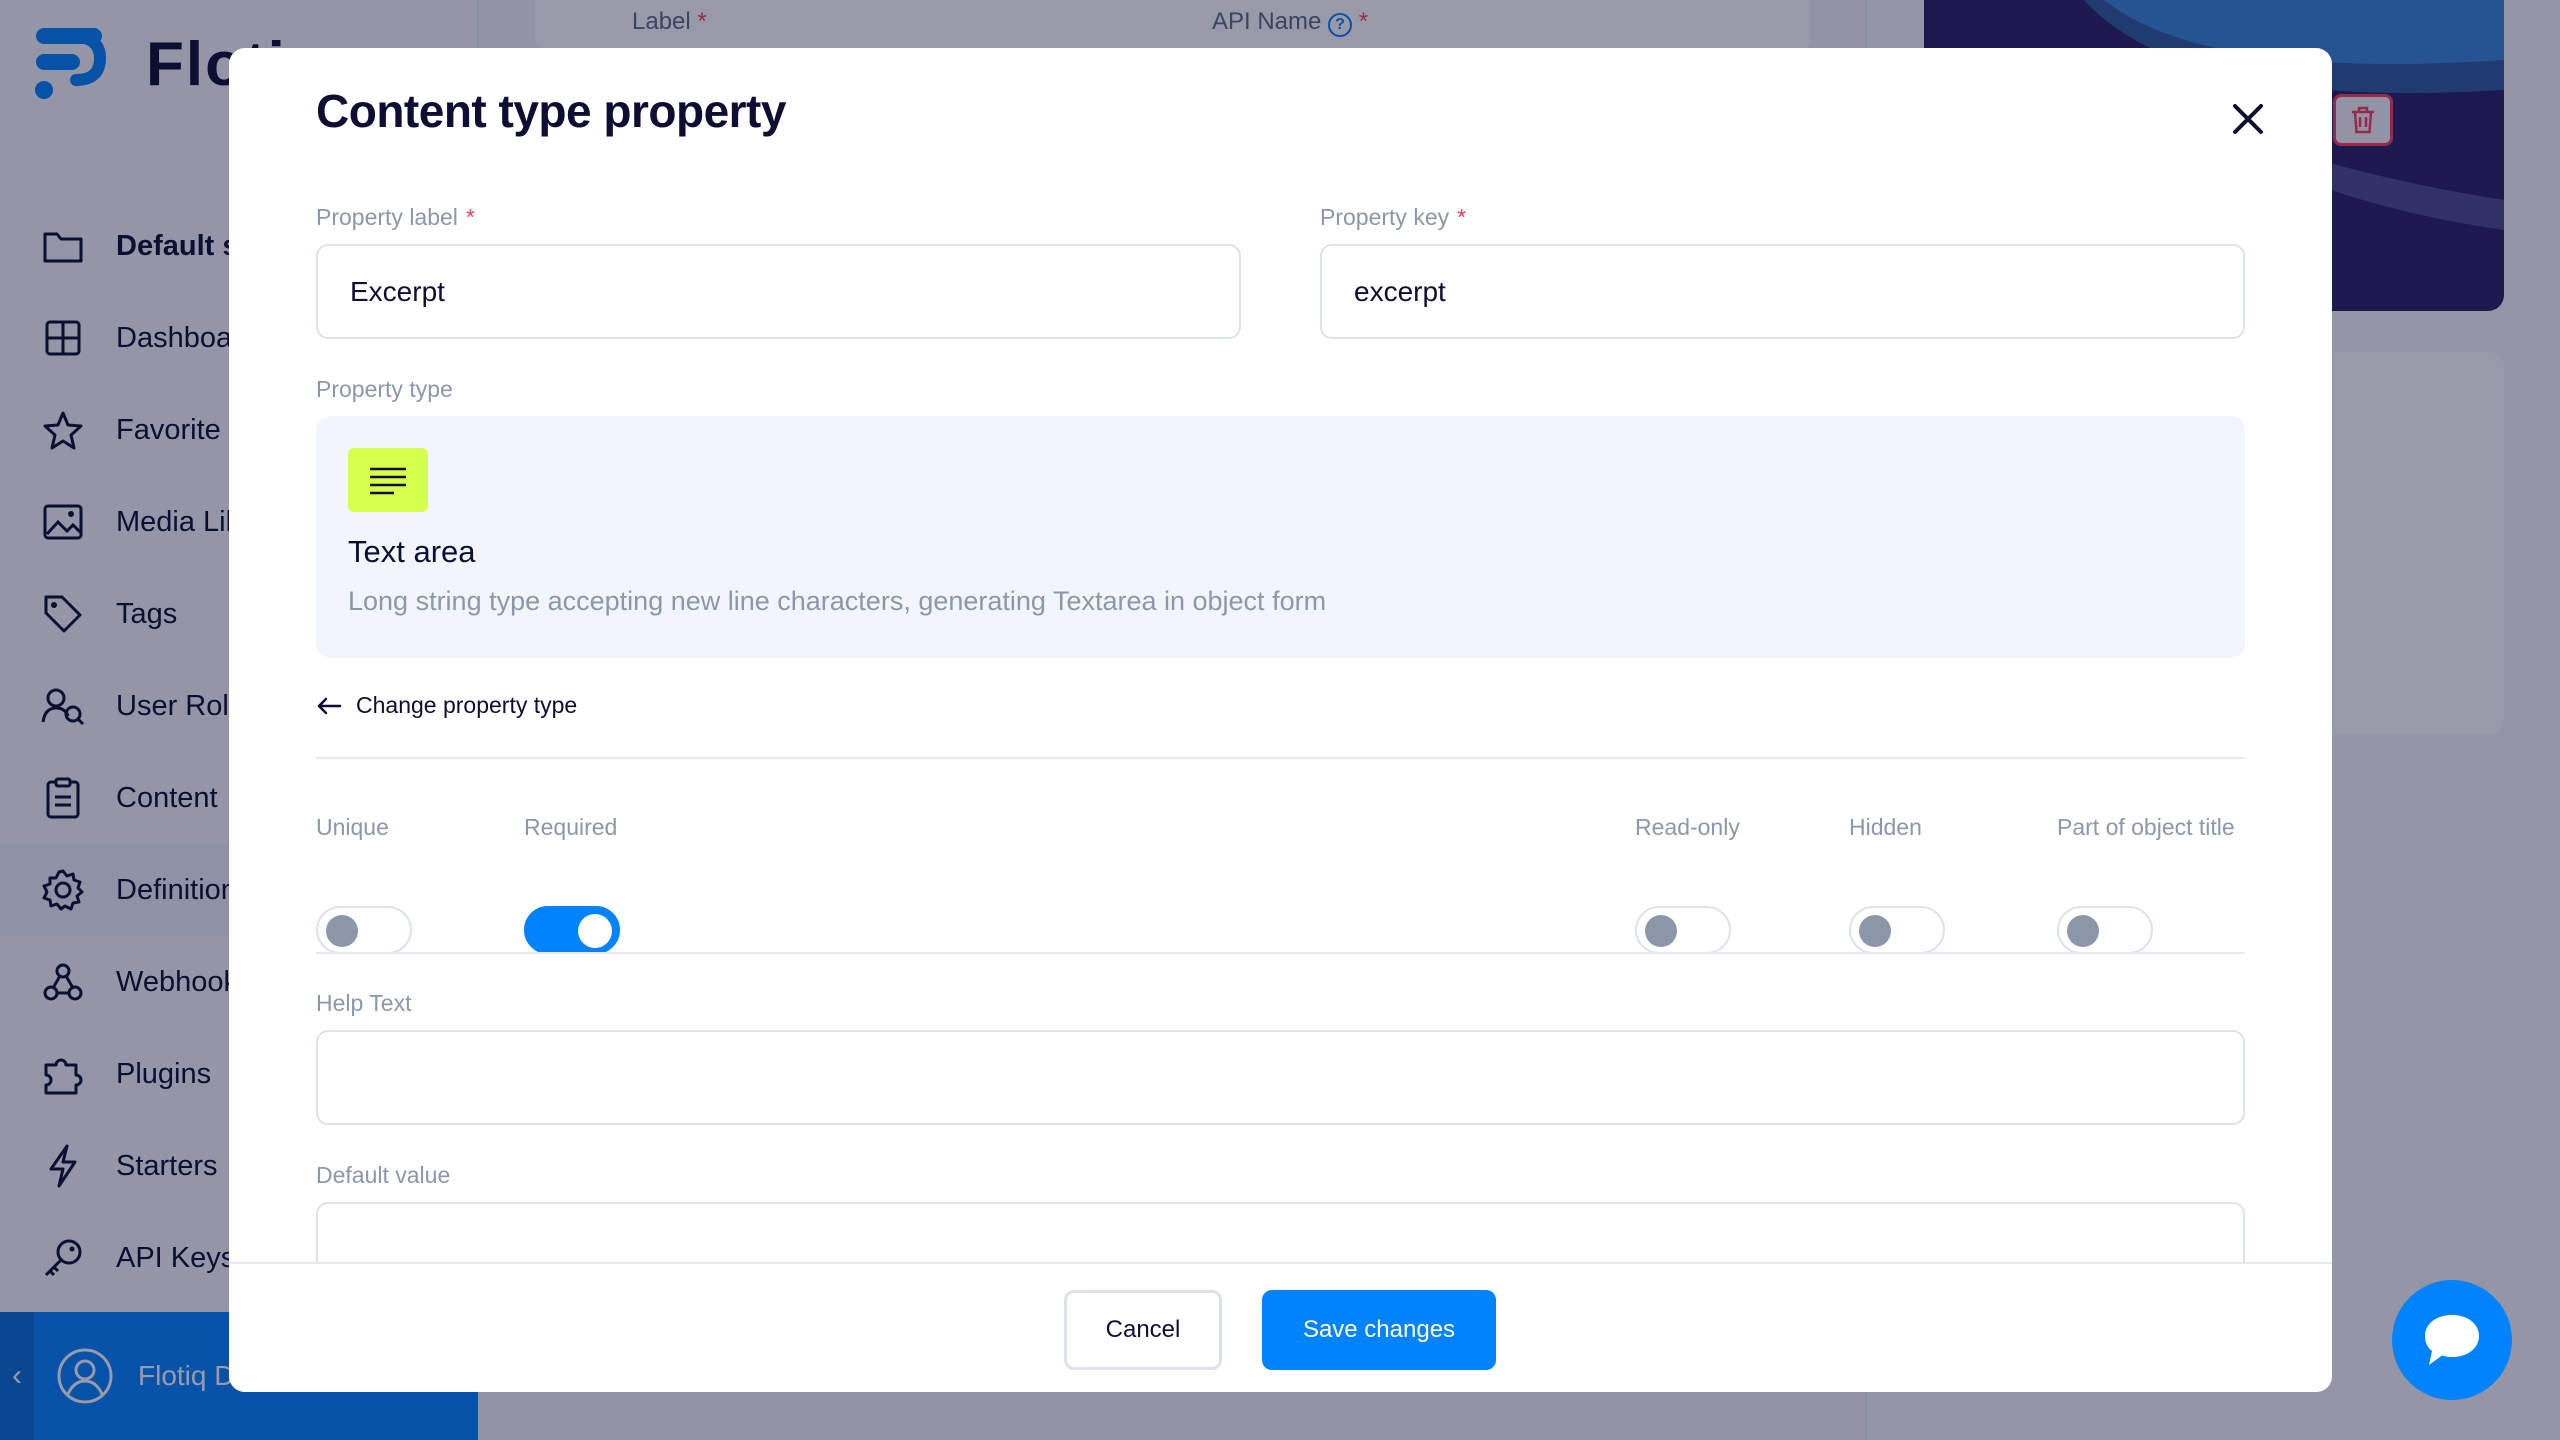 This screenshot has height=1440, width=2560. What do you see at coordinates (1897, 884) in the screenshot?
I see `toggle-hidden: Hidden` at bounding box center [1897, 884].